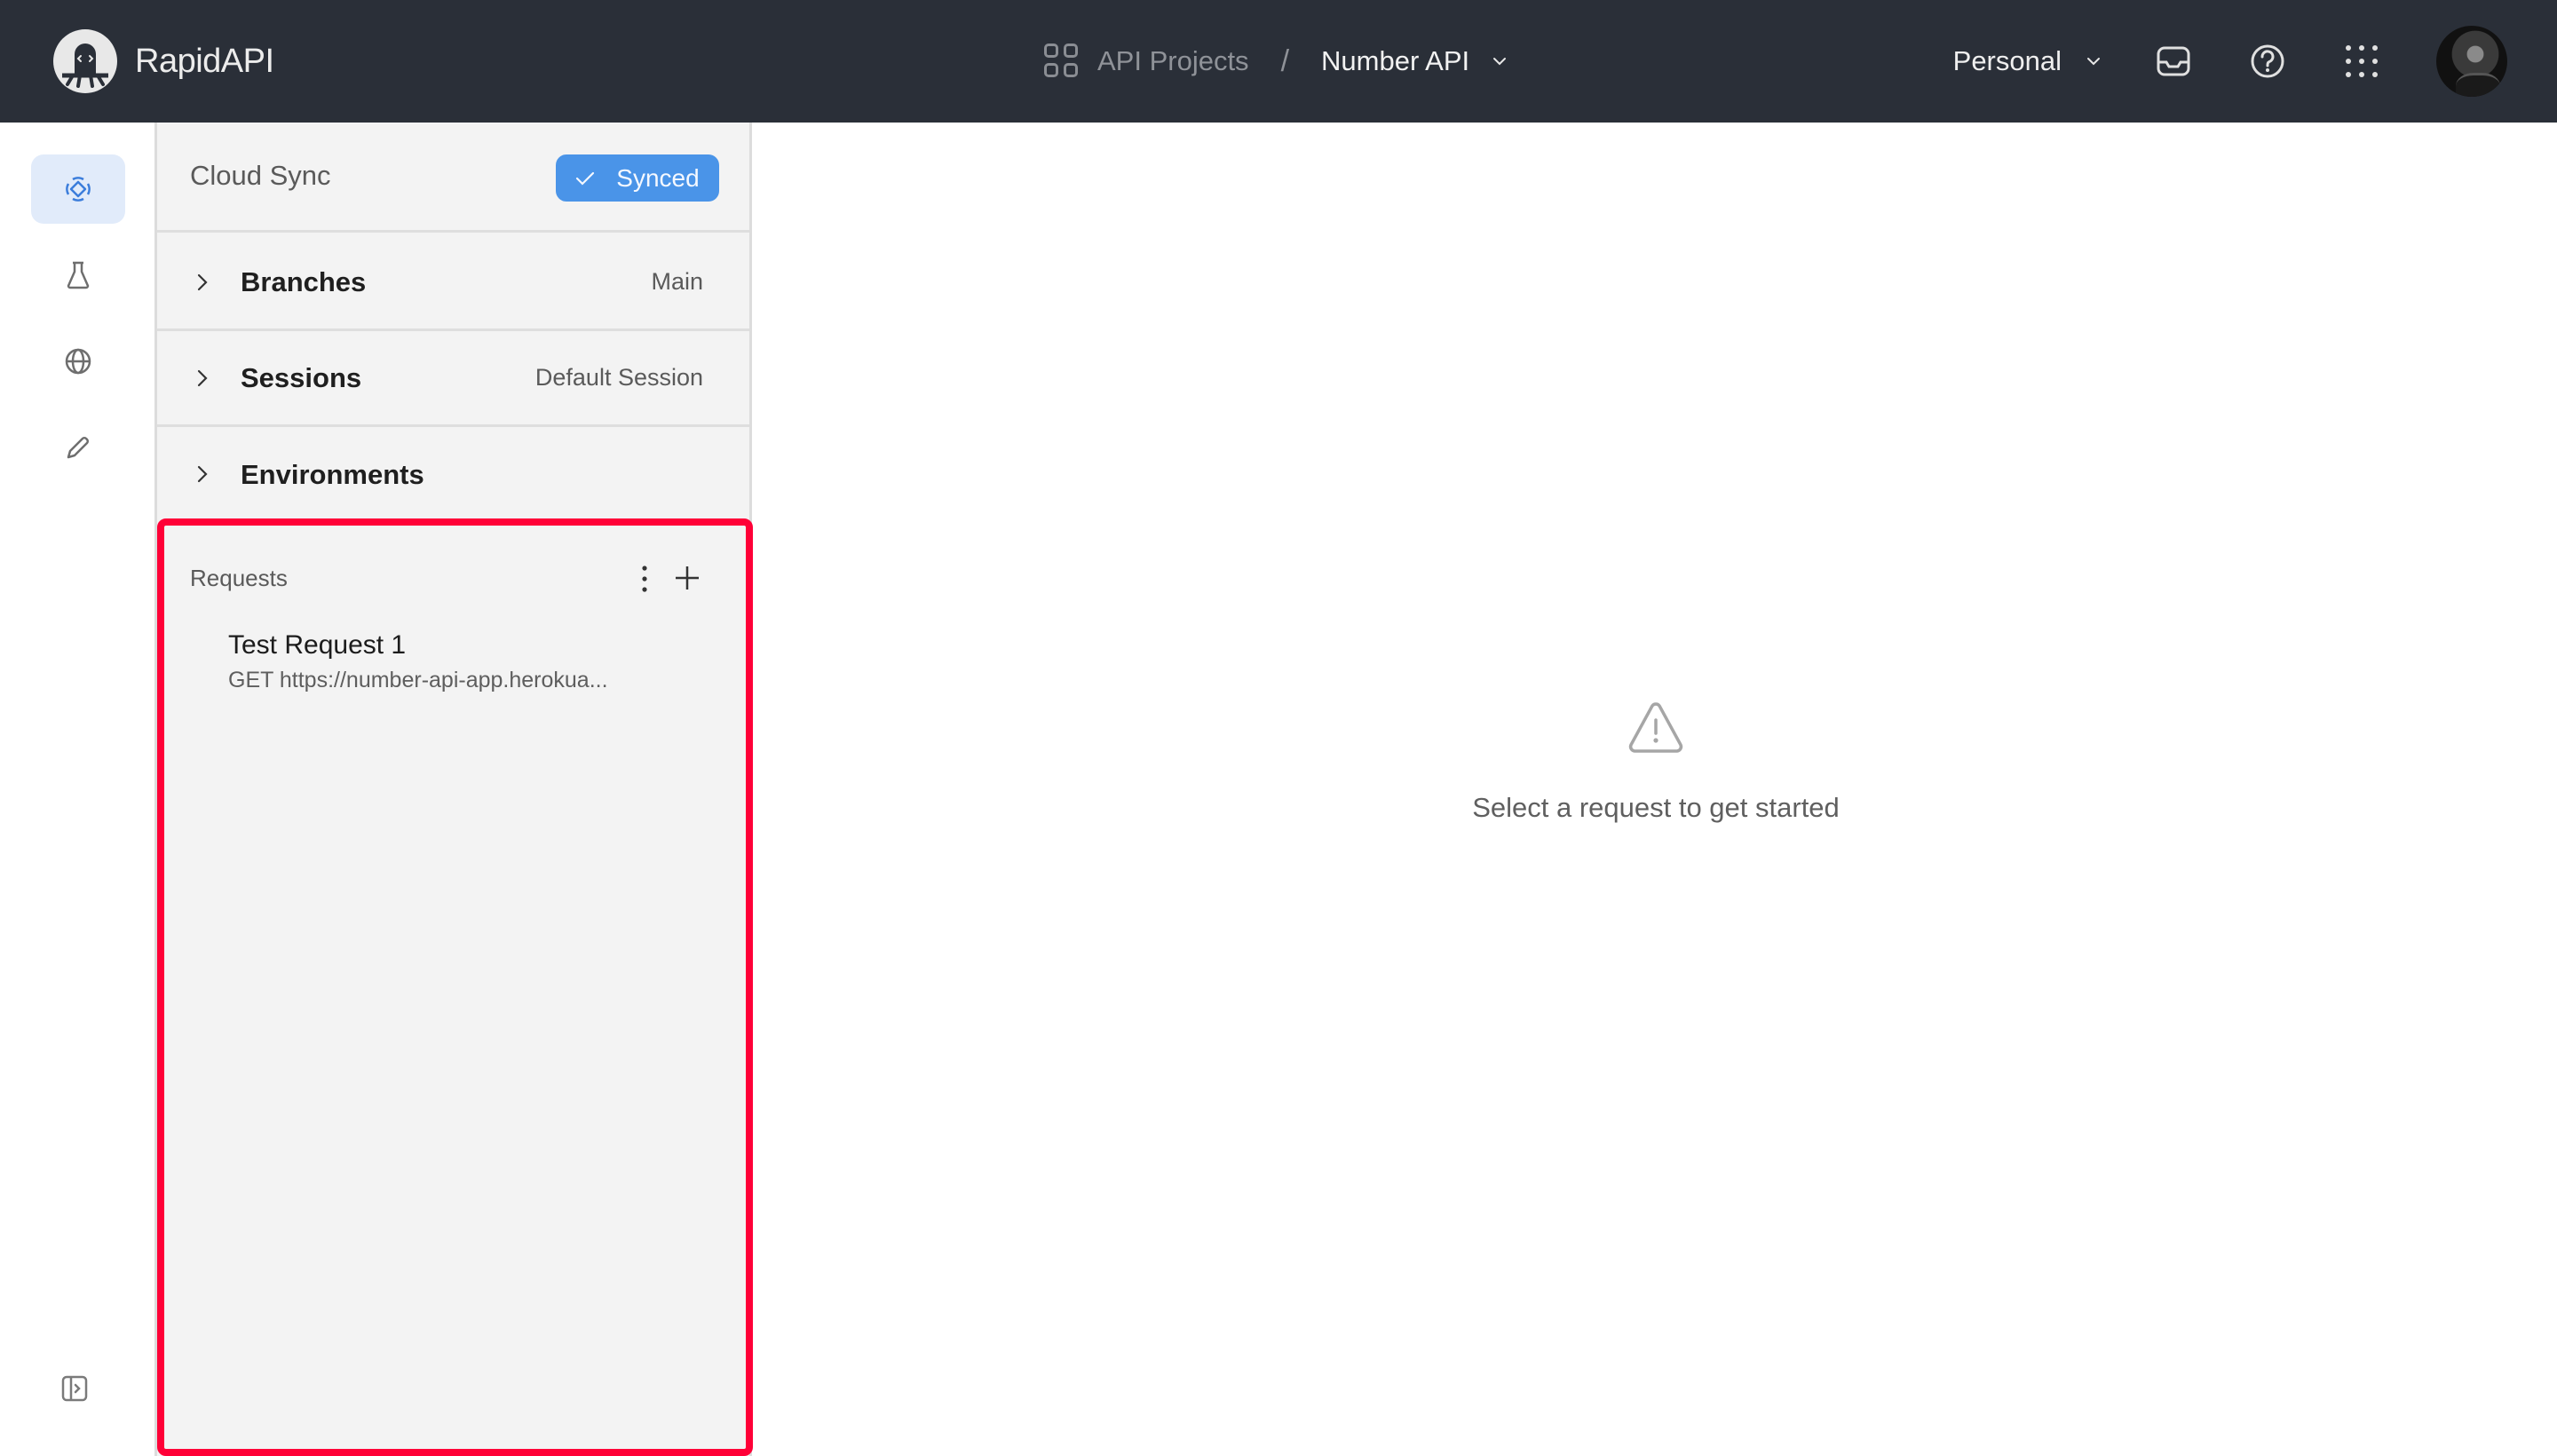 Image resolution: width=2557 pixels, height=1456 pixels. Describe the element at coordinates (204, 61) in the screenshot. I see `brand-name: RapidAPI` at that location.